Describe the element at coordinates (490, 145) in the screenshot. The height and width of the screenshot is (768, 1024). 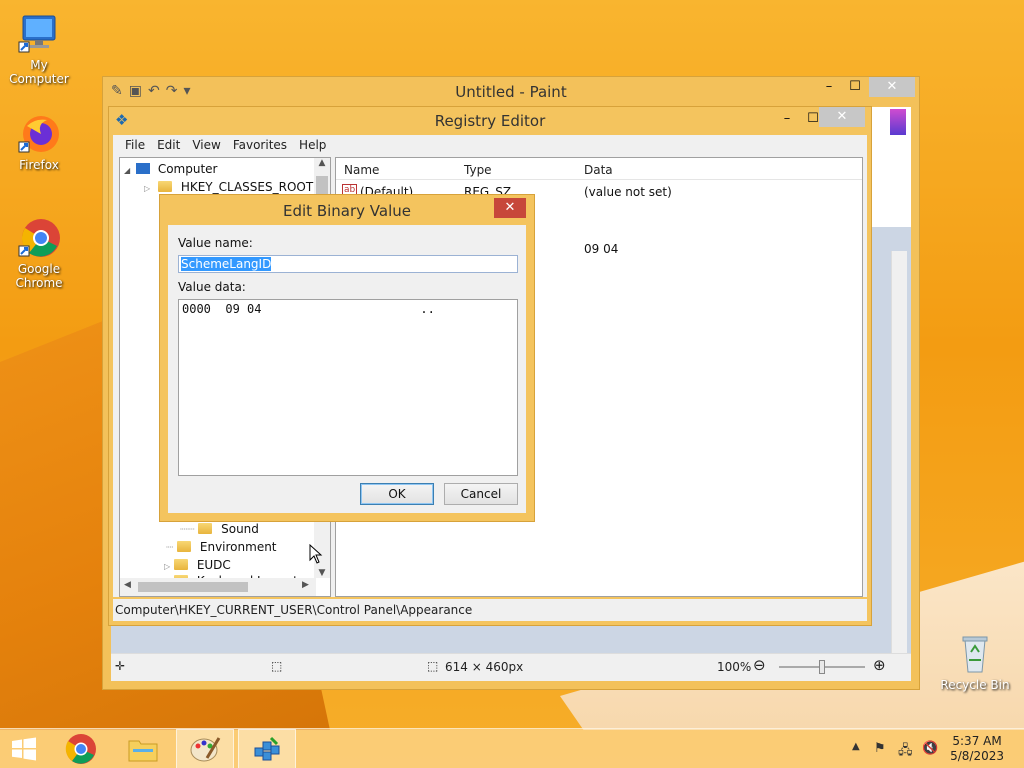
I see `regedit-menubar: File Edit View Favorites Help` at that location.